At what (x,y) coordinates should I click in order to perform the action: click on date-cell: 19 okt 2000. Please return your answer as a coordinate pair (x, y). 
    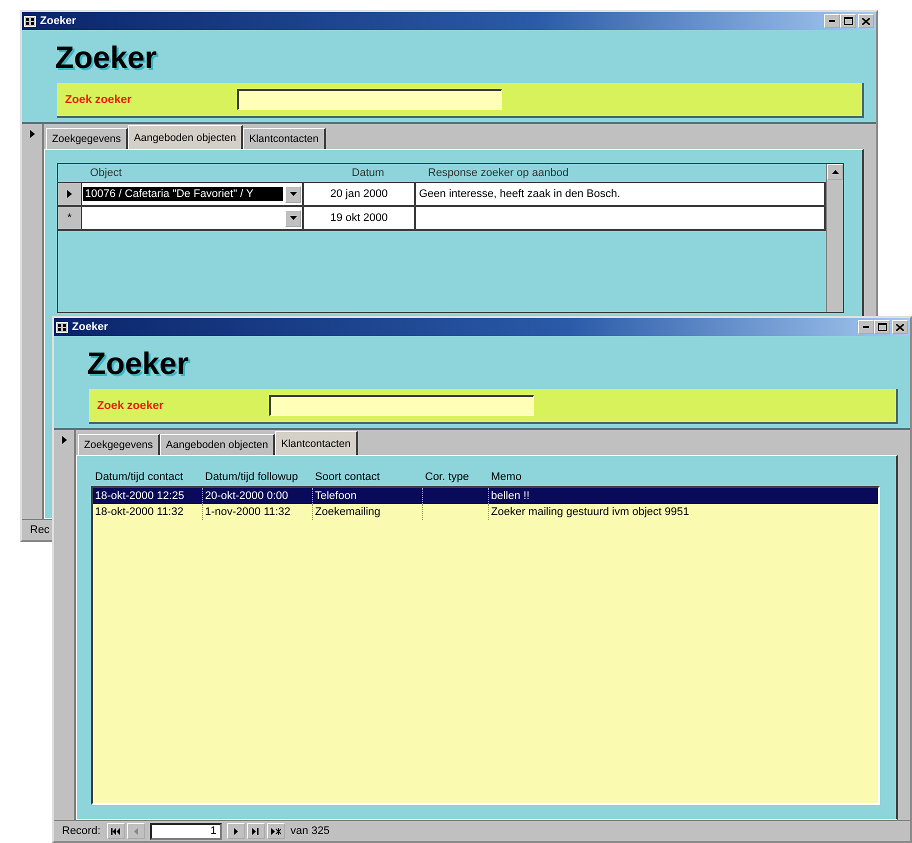
    Looking at the image, I should click on (360, 218).